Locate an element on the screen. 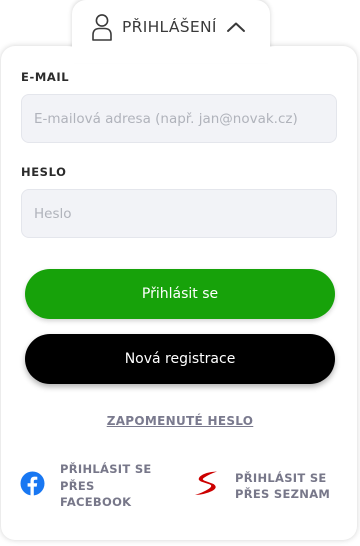 The width and height of the screenshot is (360, 546). user-icon is located at coordinates (102, 27).